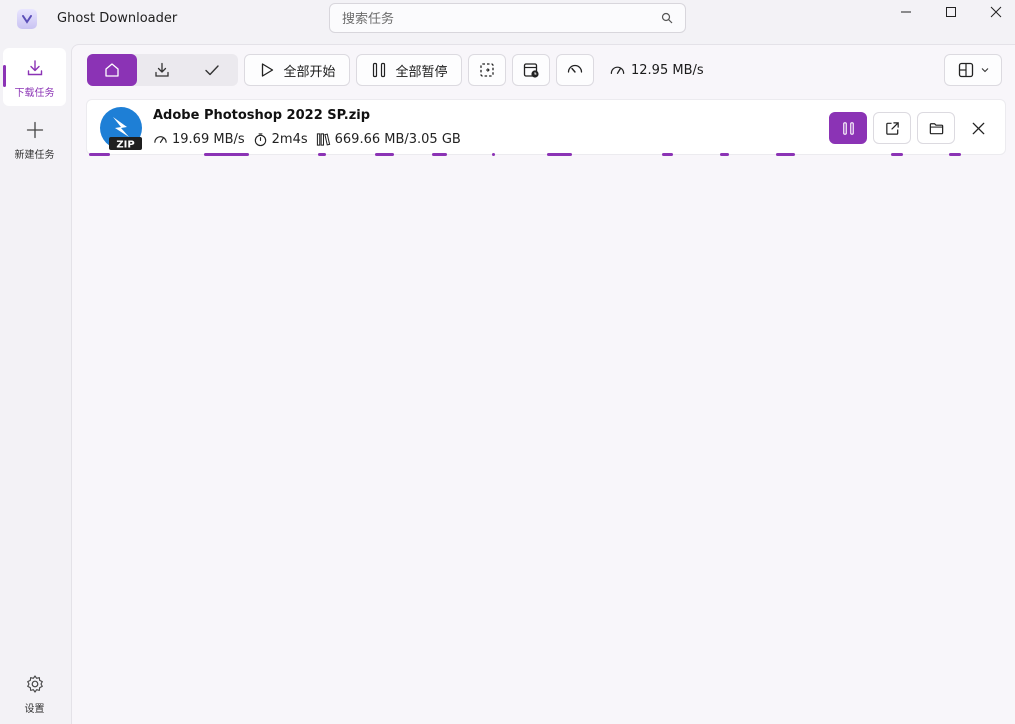  I want to click on sidebar-item-label: 下载任务, so click(34, 93).